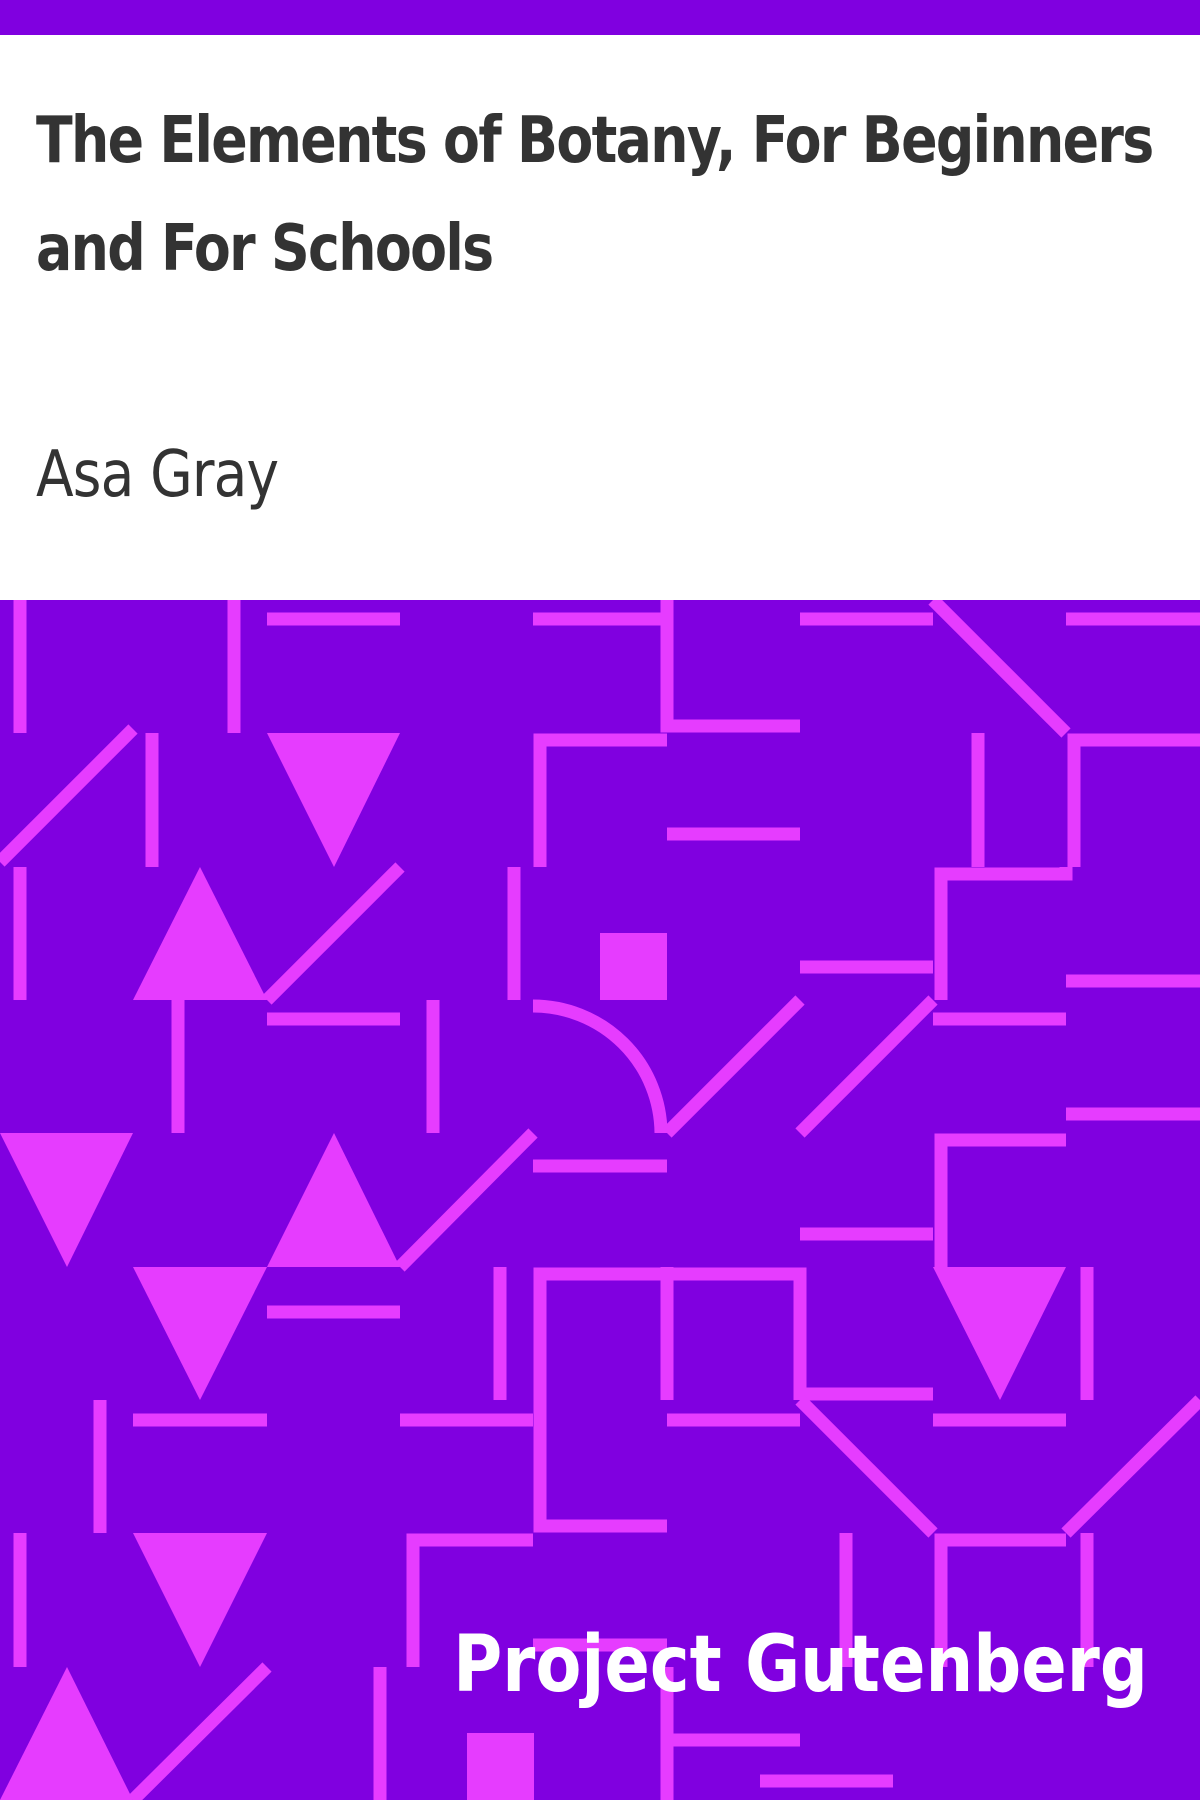  I want to click on top-color-band, so click(600, 17).